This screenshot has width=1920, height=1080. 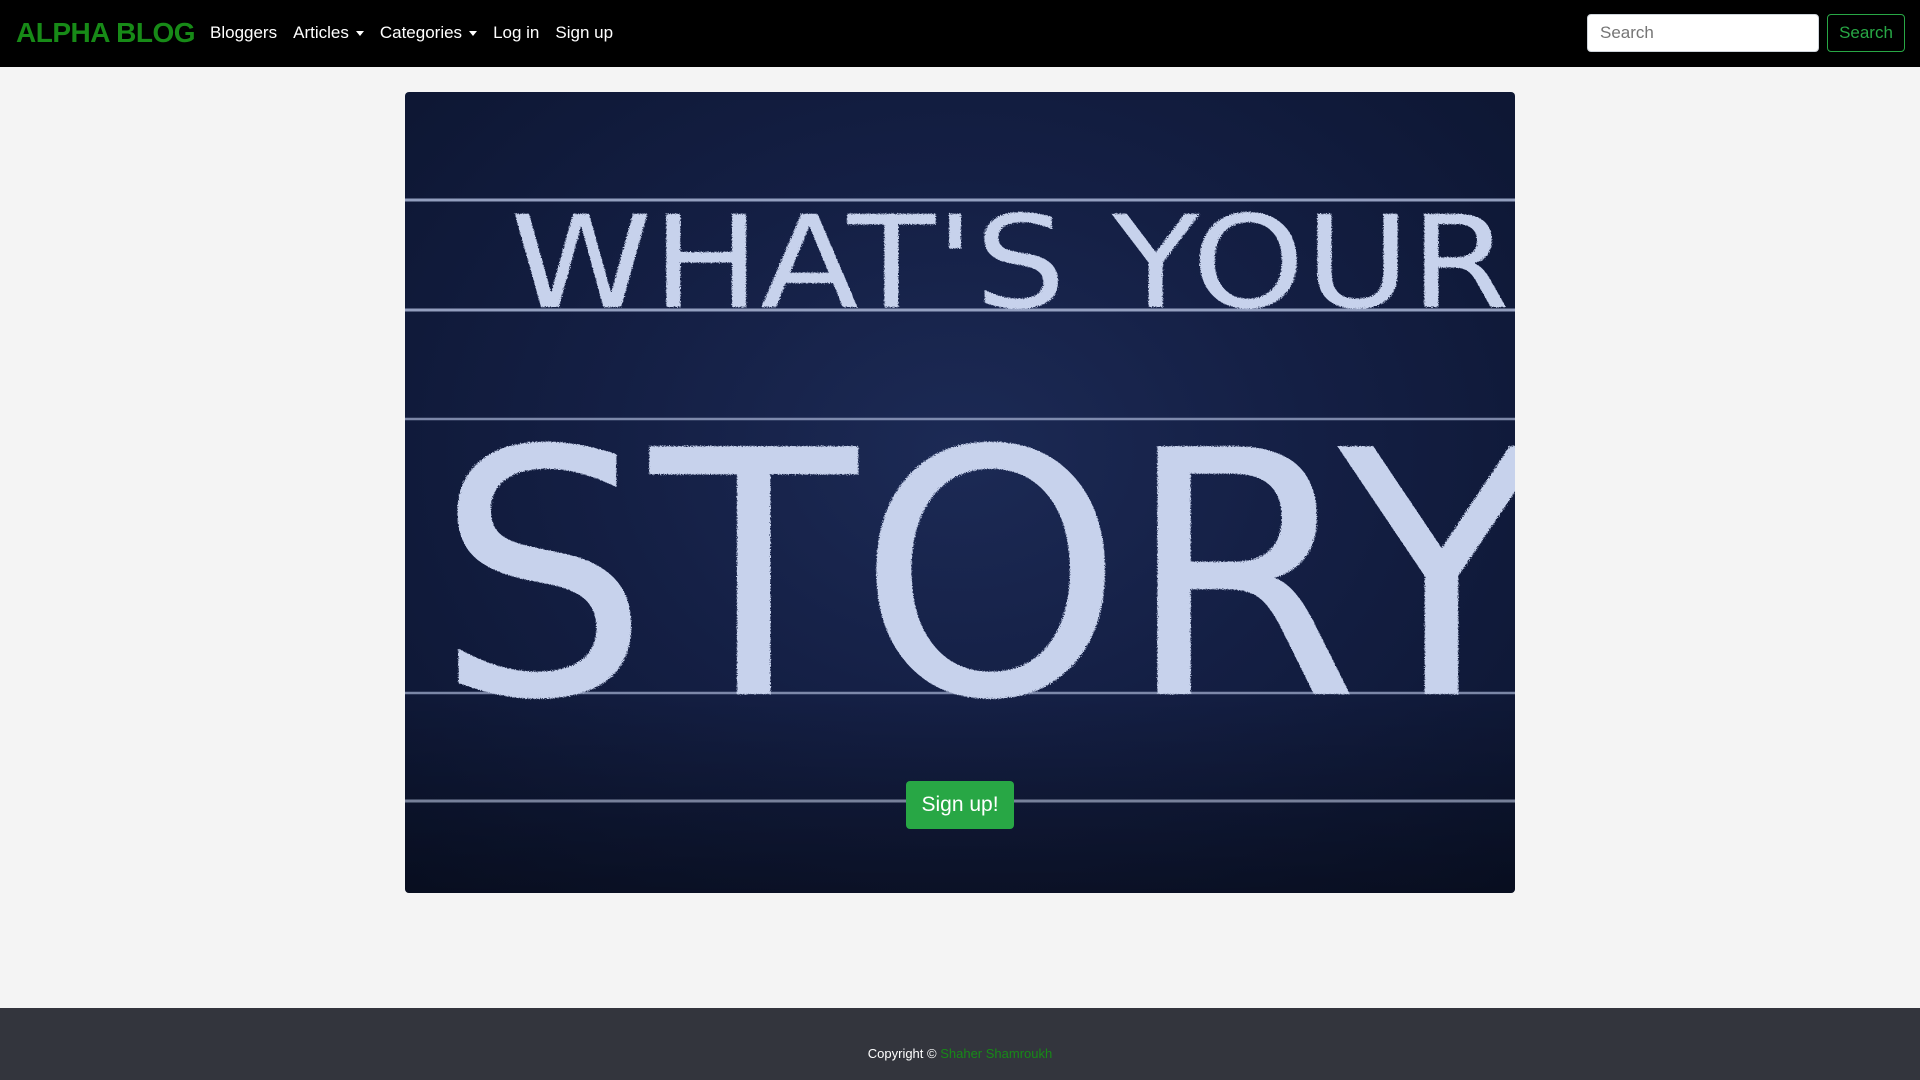 I want to click on nav-dropdown-categories: Categories, so click(x=428, y=33).